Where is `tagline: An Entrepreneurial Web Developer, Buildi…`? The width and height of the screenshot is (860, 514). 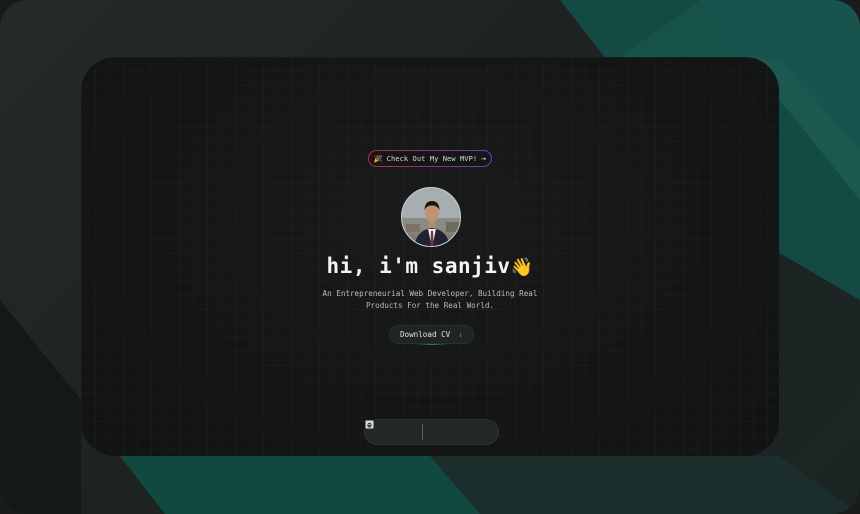
tagline: An Entrepreneurial Web Developer, Buildi… is located at coordinates (430, 300).